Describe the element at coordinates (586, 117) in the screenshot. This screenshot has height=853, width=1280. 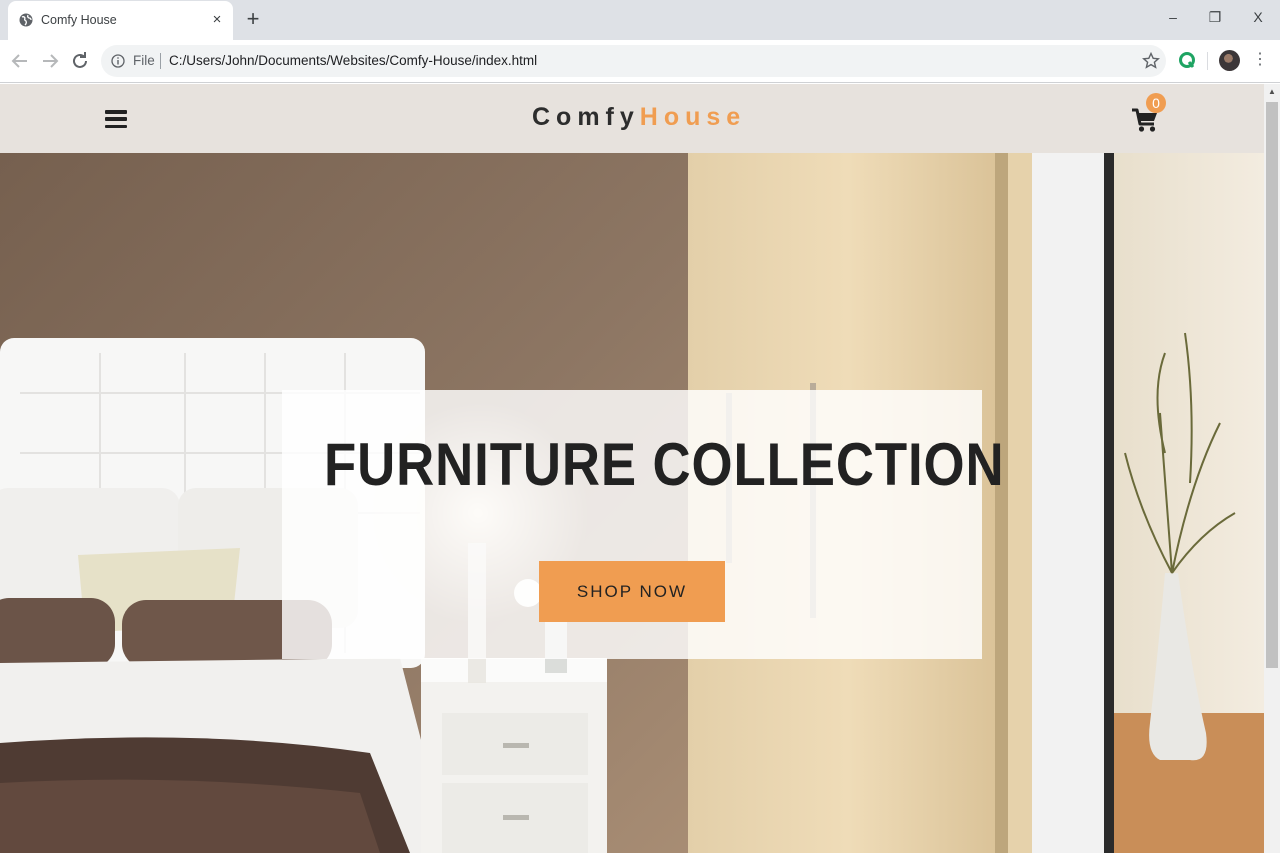
I see `logo-text-comfy: Comfy` at that location.